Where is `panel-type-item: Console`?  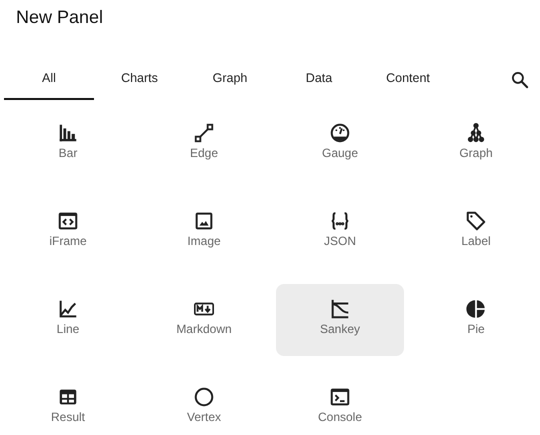 panel-type-item: Console is located at coordinates (340, 403).